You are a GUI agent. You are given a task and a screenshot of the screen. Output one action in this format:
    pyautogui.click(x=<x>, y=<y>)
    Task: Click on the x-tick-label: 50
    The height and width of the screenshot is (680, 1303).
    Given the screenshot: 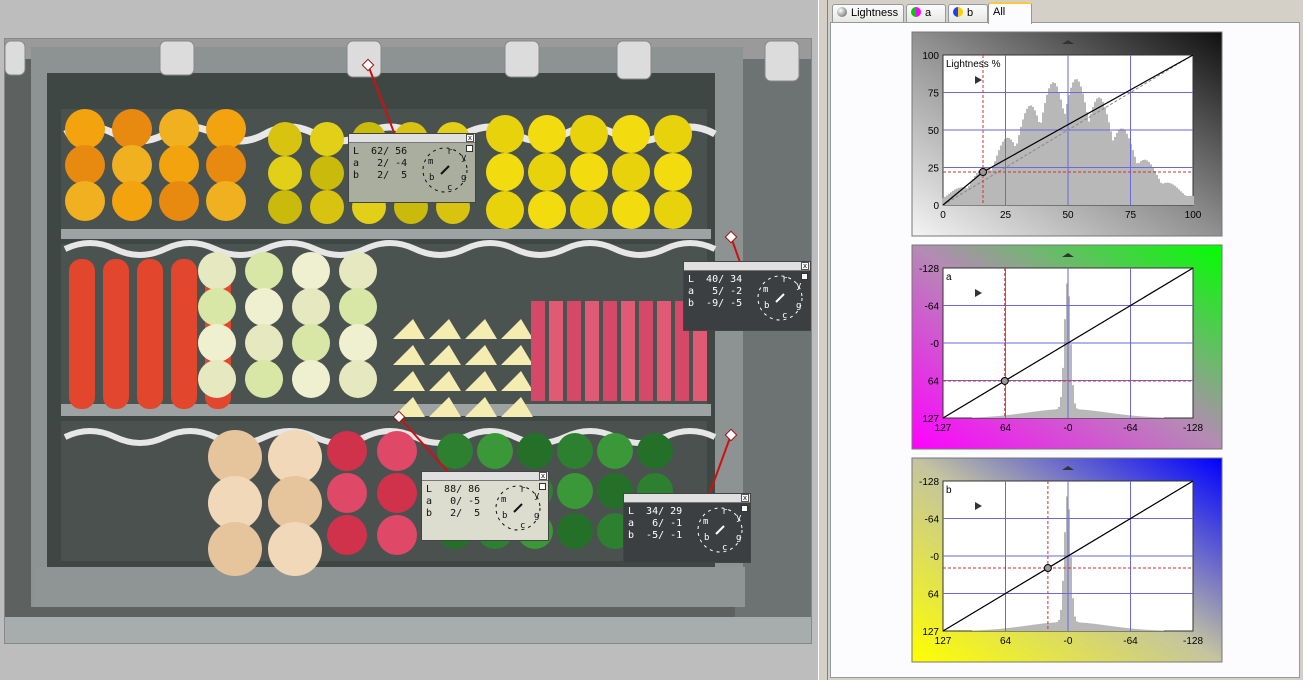 What is the action you would take?
    pyautogui.click(x=1068, y=215)
    